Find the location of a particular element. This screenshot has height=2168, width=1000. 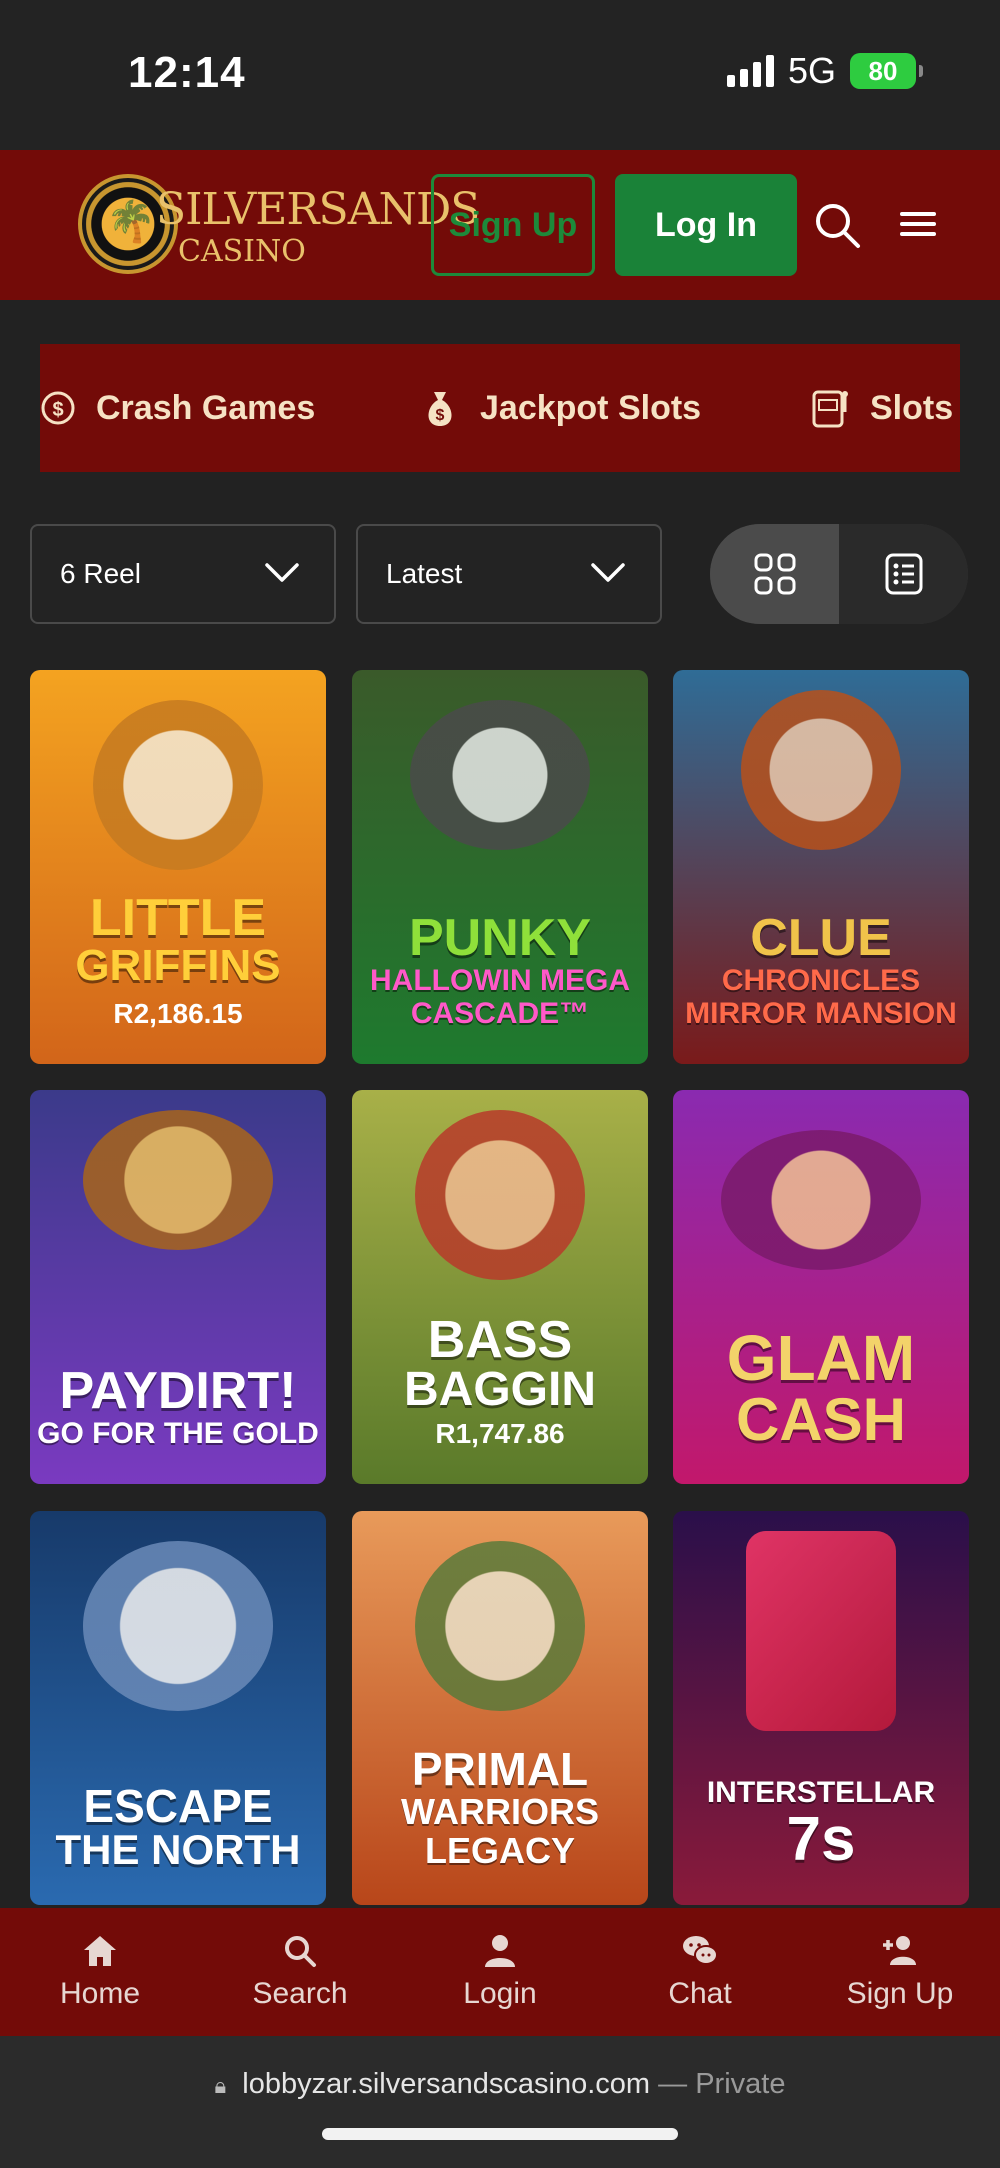

game-title: GLAM is located at coordinates (821, 1358).